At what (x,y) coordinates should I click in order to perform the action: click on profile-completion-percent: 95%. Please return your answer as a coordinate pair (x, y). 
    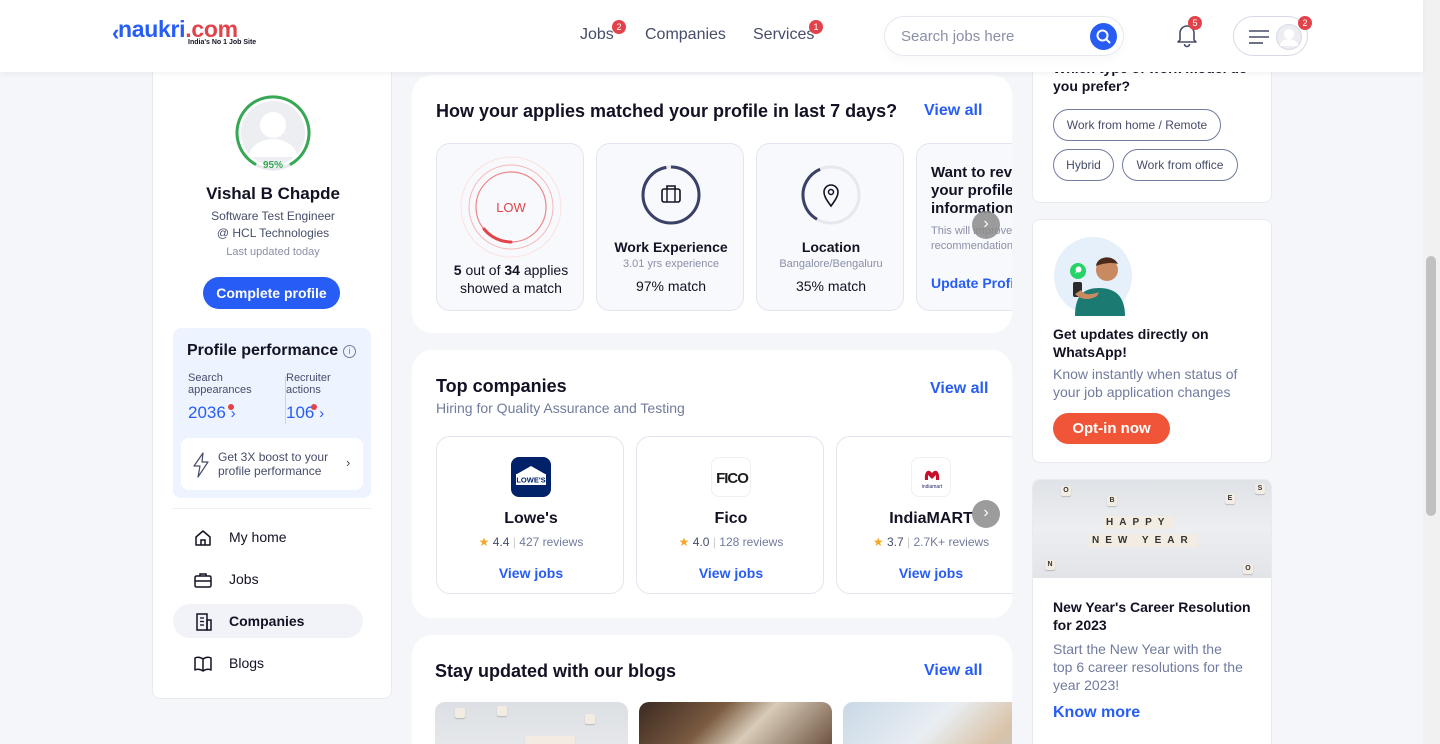
    Looking at the image, I should click on (272, 165).